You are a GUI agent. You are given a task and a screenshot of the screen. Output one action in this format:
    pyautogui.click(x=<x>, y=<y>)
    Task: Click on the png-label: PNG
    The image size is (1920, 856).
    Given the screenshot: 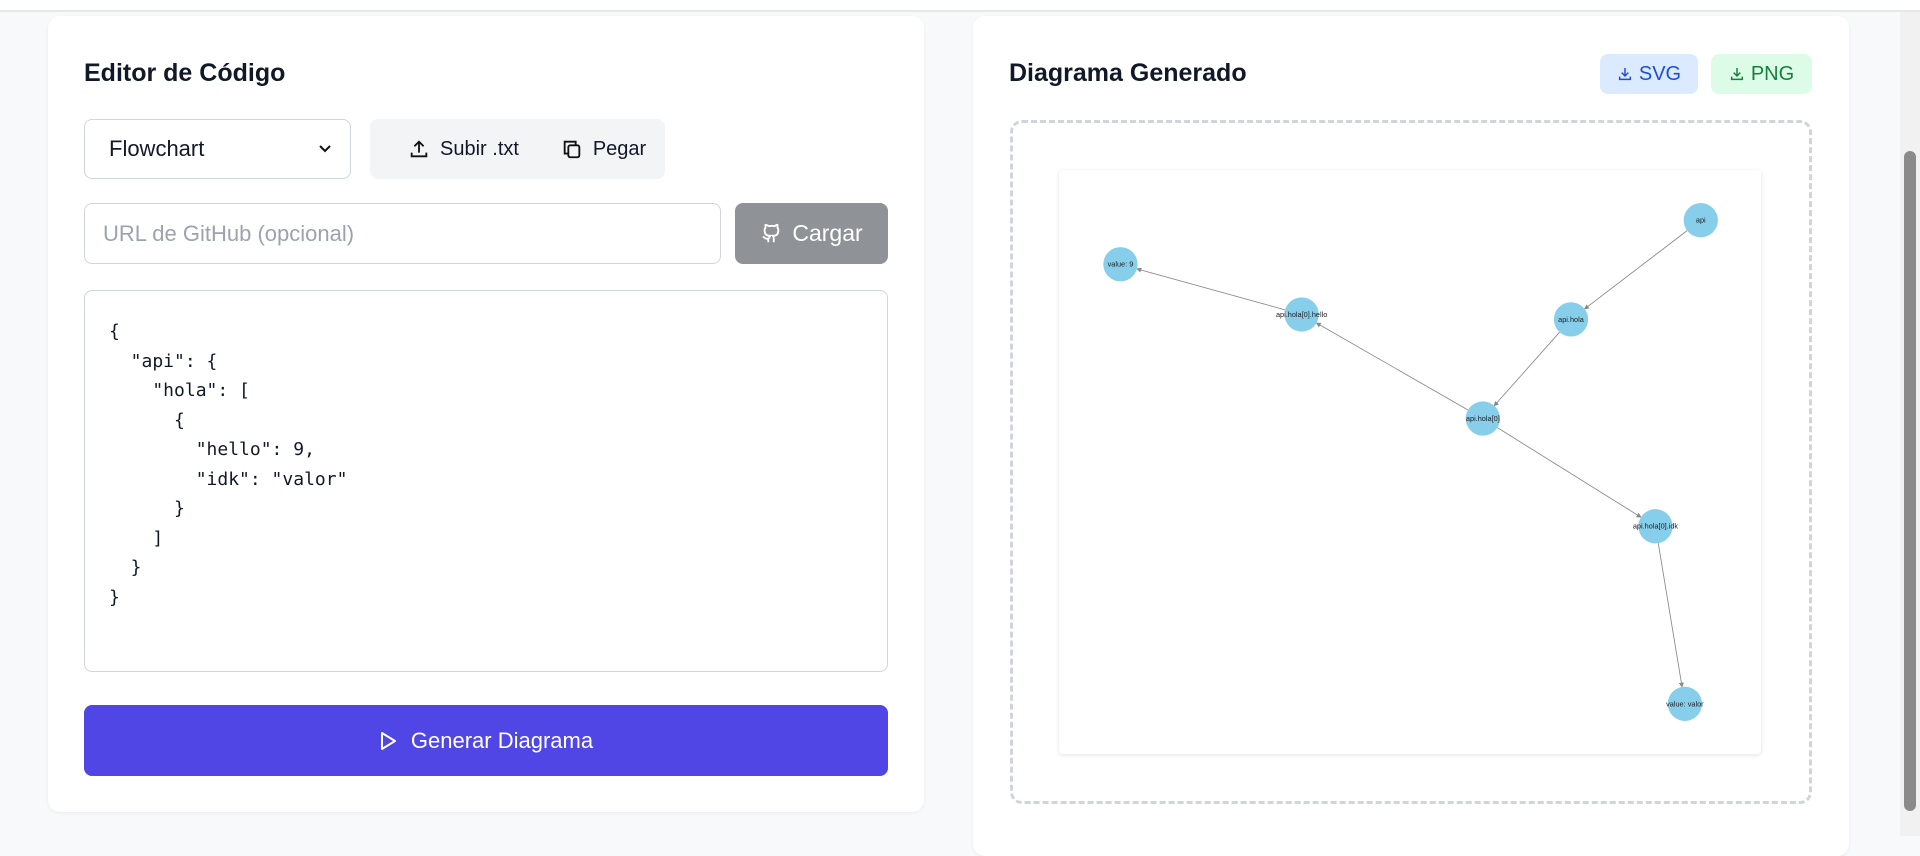 What is the action you would take?
    pyautogui.click(x=1772, y=73)
    